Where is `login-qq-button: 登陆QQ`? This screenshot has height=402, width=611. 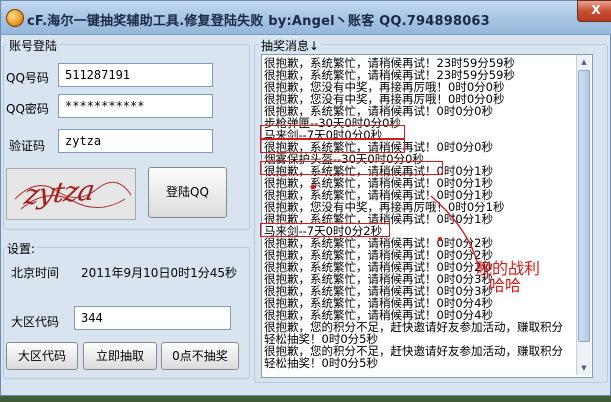 login-qq-button: 登陆QQ is located at coordinates (187, 192).